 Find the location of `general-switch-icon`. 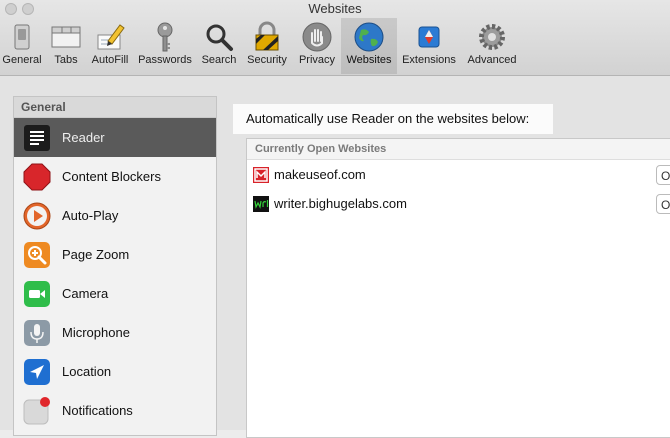

general-switch-icon is located at coordinates (22, 37).